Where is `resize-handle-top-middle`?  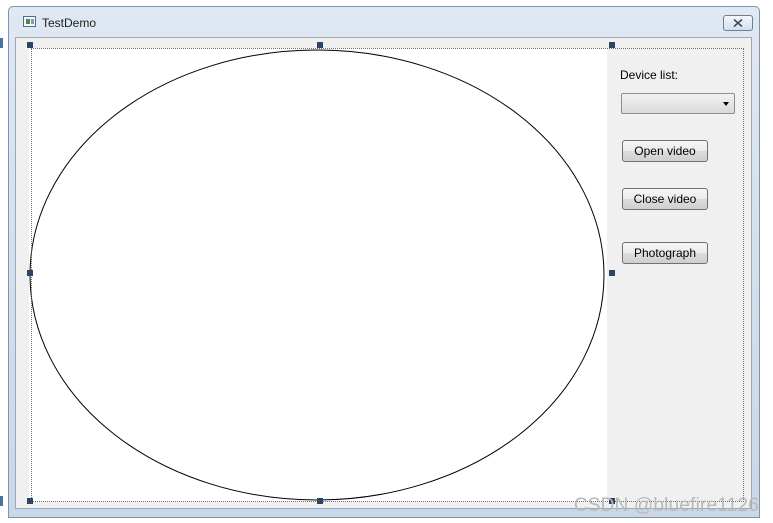 resize-handle-top-middle is located at coordinates (320, 45).